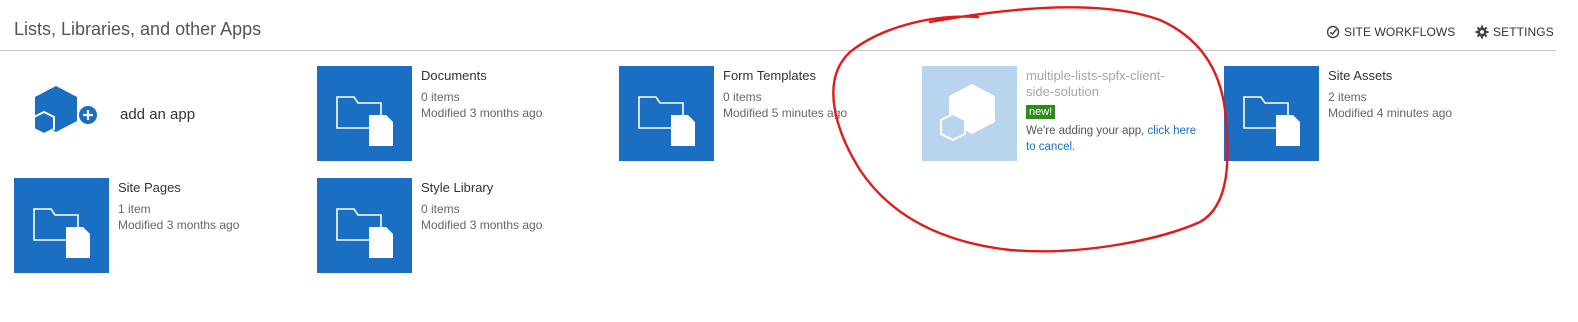  What do you see at coordinates (218, 187) in the screenshot?
I see `tile-title: Site Pages` at bounding box center [218, 187].